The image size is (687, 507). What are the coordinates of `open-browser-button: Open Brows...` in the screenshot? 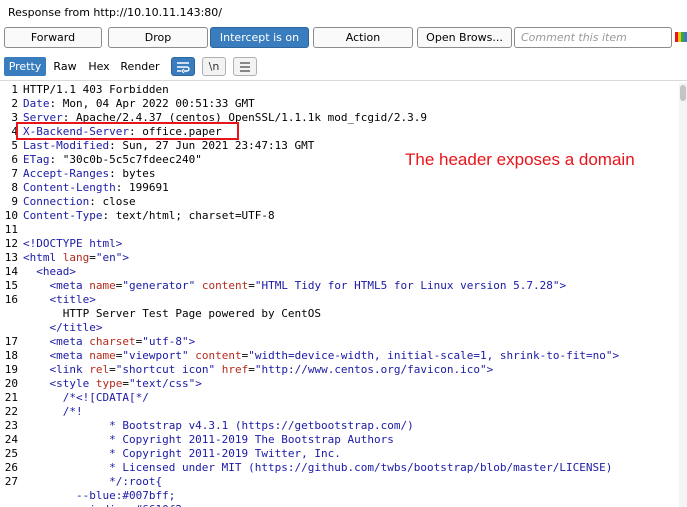 It's located at (464, 37).